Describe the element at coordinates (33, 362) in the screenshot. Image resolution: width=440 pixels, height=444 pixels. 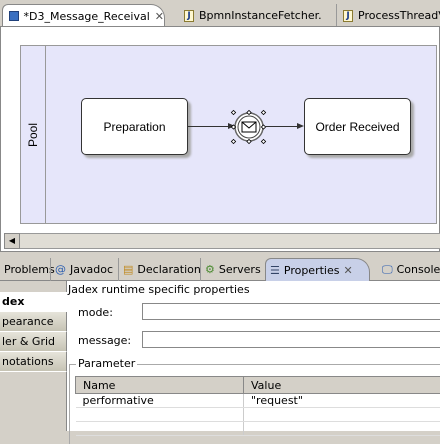
I see `section-tab-annotations: notations` at that location.